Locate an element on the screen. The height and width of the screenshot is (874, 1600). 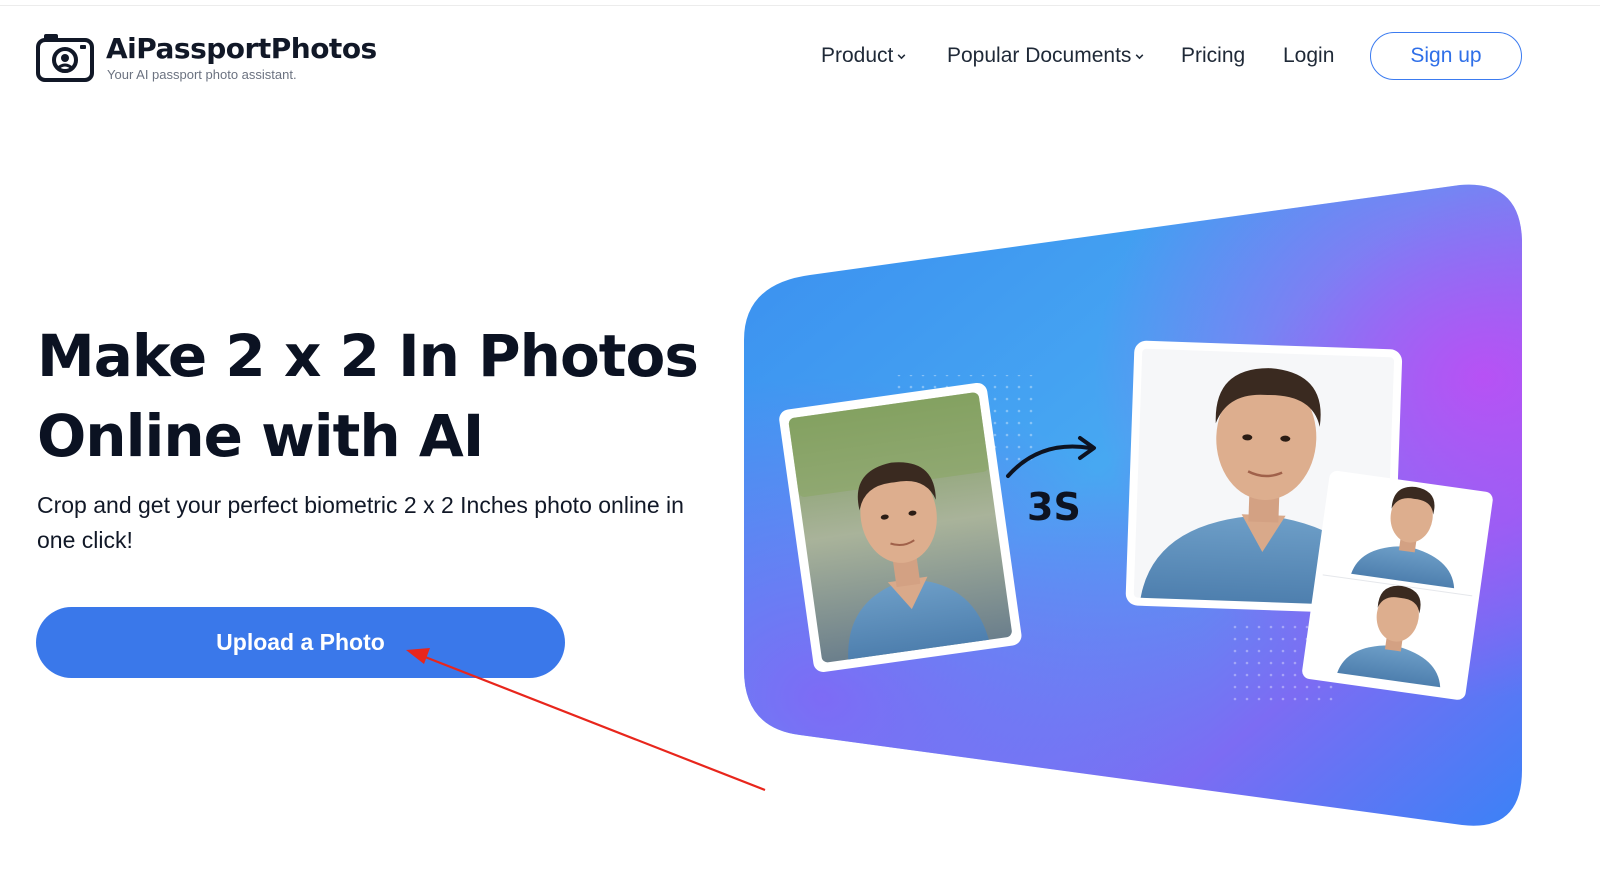
nav-item-label: Pricing is located at coordinates (1213, 55).